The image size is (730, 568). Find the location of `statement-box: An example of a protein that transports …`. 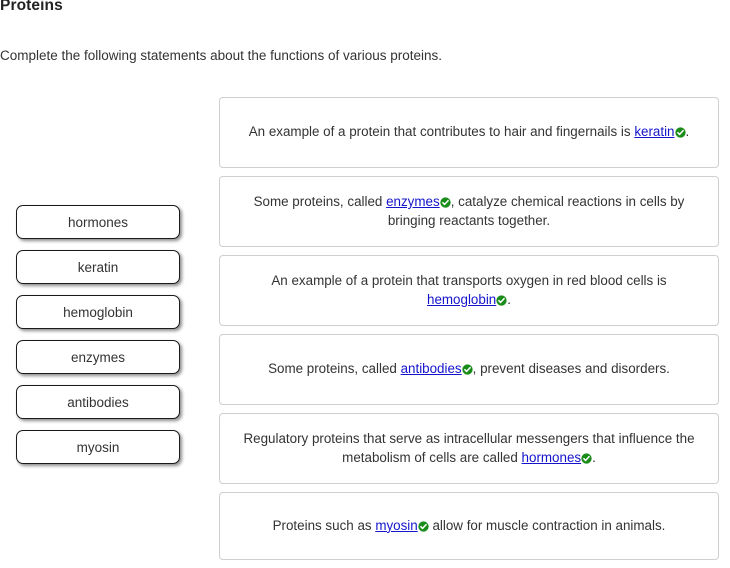

statement-box: An example of a protein that transports … is located at coordinates (469, 290).